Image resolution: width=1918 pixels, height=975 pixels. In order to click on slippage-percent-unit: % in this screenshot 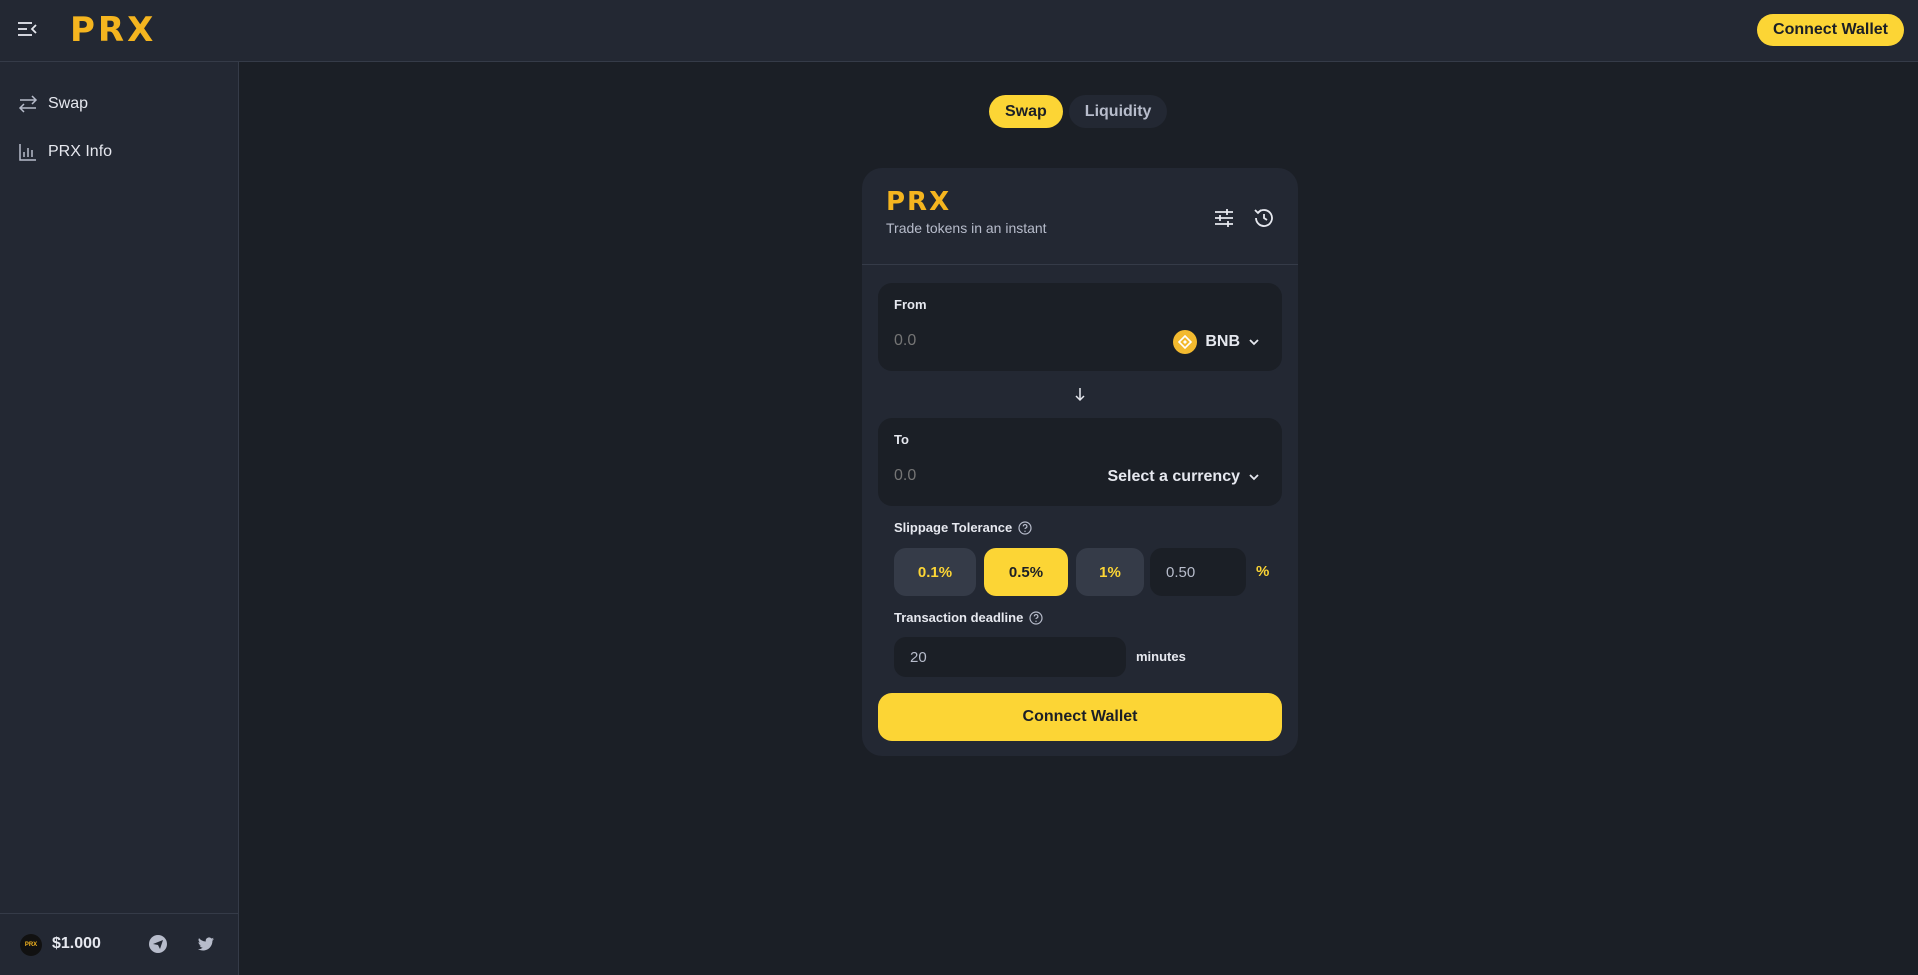, I will do `click(1263, 571)`.